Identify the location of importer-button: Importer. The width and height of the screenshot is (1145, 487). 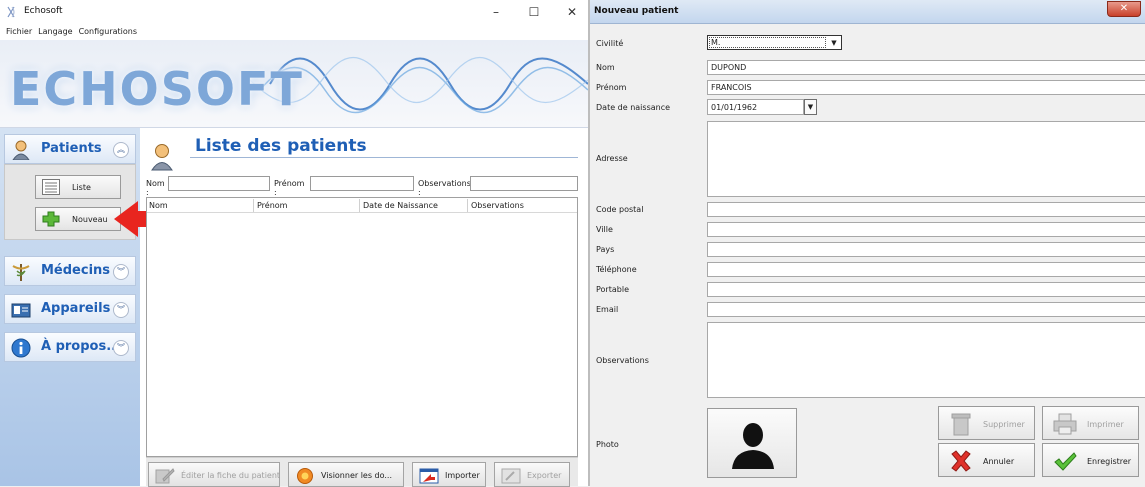
(449, 474).